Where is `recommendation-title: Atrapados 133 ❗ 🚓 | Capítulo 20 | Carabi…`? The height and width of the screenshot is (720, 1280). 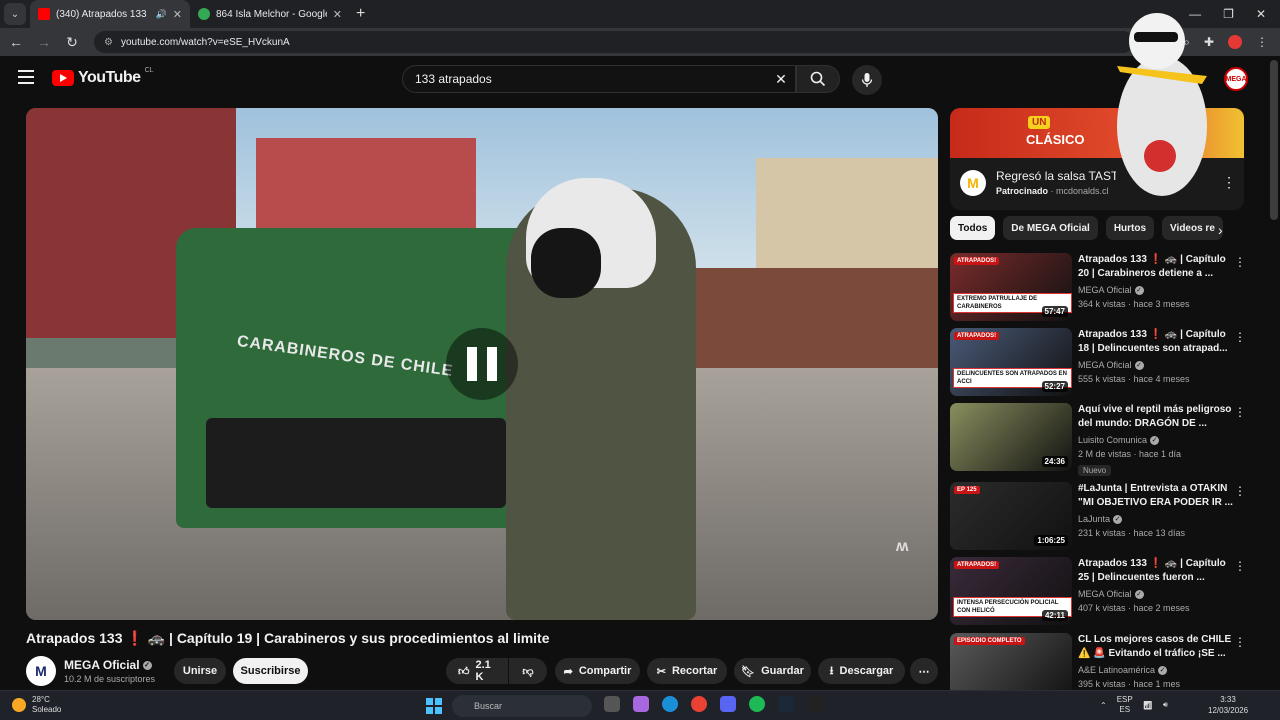 recommendation-title: Atrapados 133 ❗ 🚓 | Capítulo 20 | Carabi… is located at coordinates (1158, 268).